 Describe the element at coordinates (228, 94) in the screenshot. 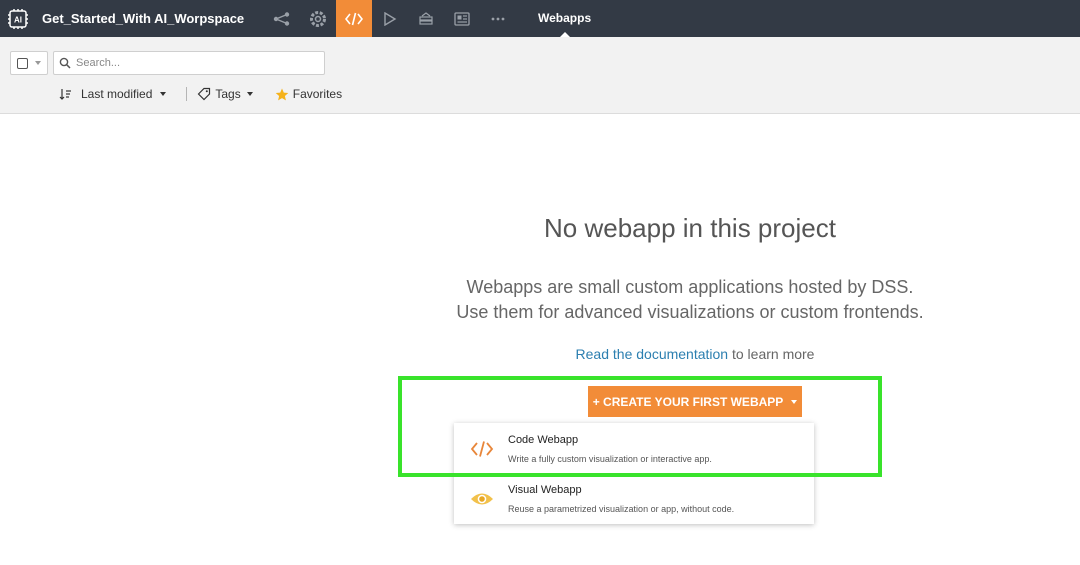

I see `tags-label: Tags` at that location.